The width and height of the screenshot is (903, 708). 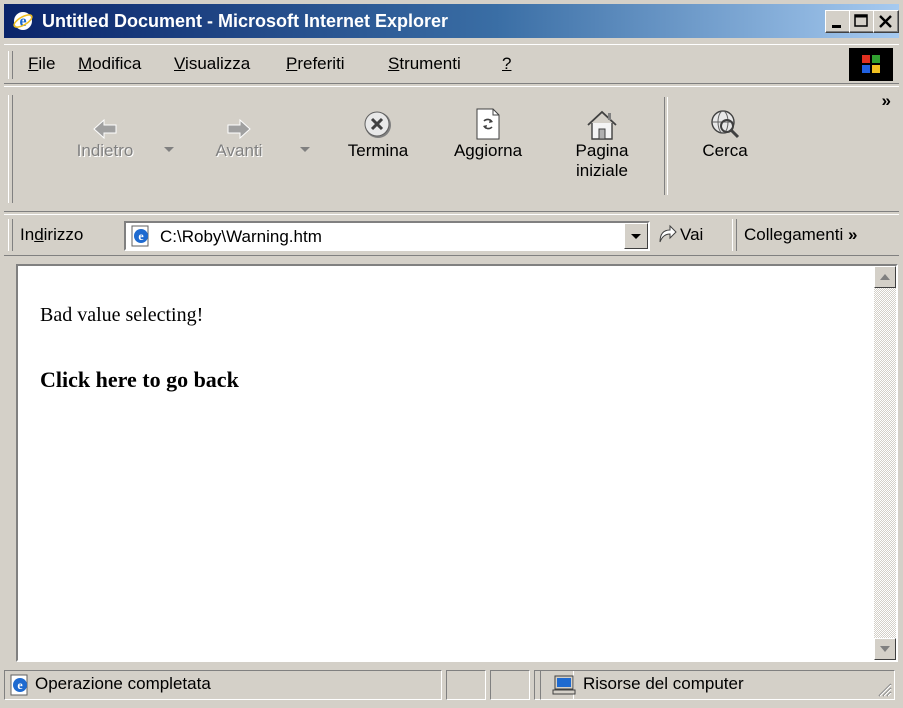 What do you see at coordinates (122, 315) in the screenshot?
I see `warning-message: Bad value selecting!` at bounding box center [122, 315].